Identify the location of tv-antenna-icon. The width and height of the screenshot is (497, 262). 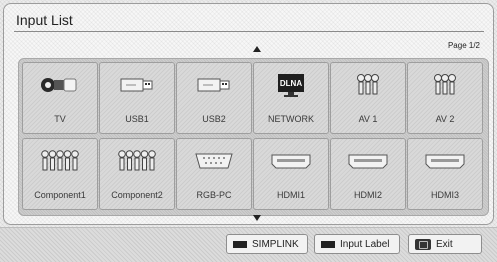
(60, 85).